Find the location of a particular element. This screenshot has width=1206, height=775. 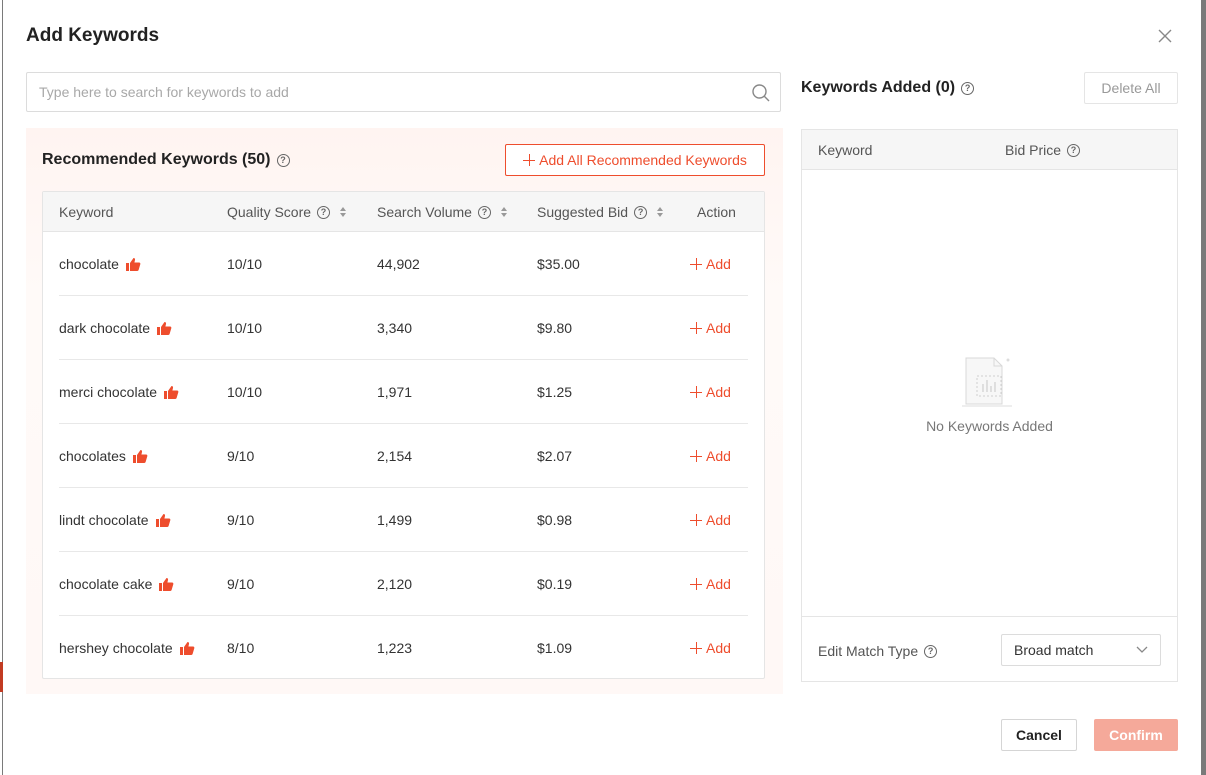

column-quality-score: Quality Score ? is located at coordinates (287, 212).